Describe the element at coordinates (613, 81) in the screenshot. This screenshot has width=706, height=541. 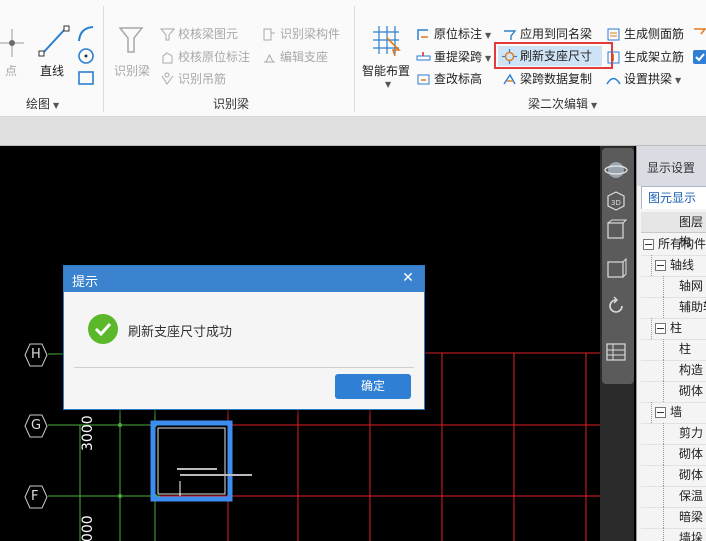
I see `arch-beam-icon` at that location.